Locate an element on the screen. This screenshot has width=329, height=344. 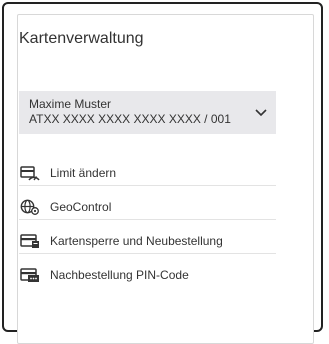
card-lock-icon is located at coordinates (29, 240).